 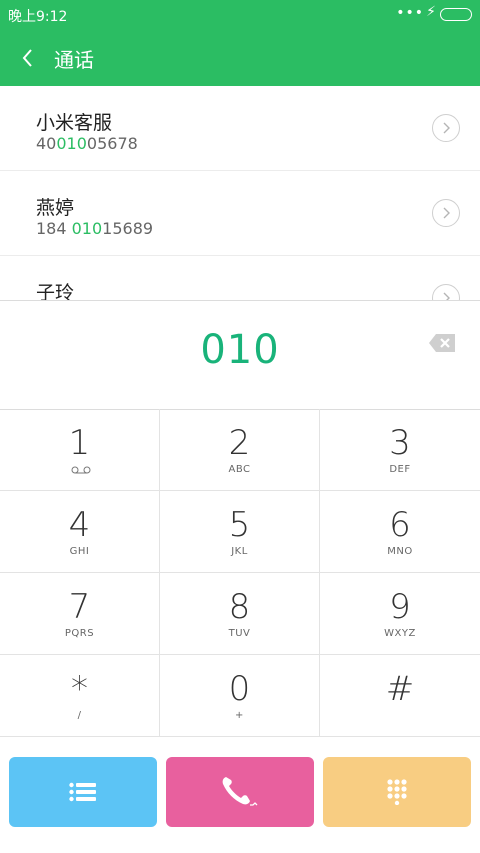 What do you see at coordinates (400, 689) in the screenshot?
I see `key-digit: #` at bounding box center [400, 689].